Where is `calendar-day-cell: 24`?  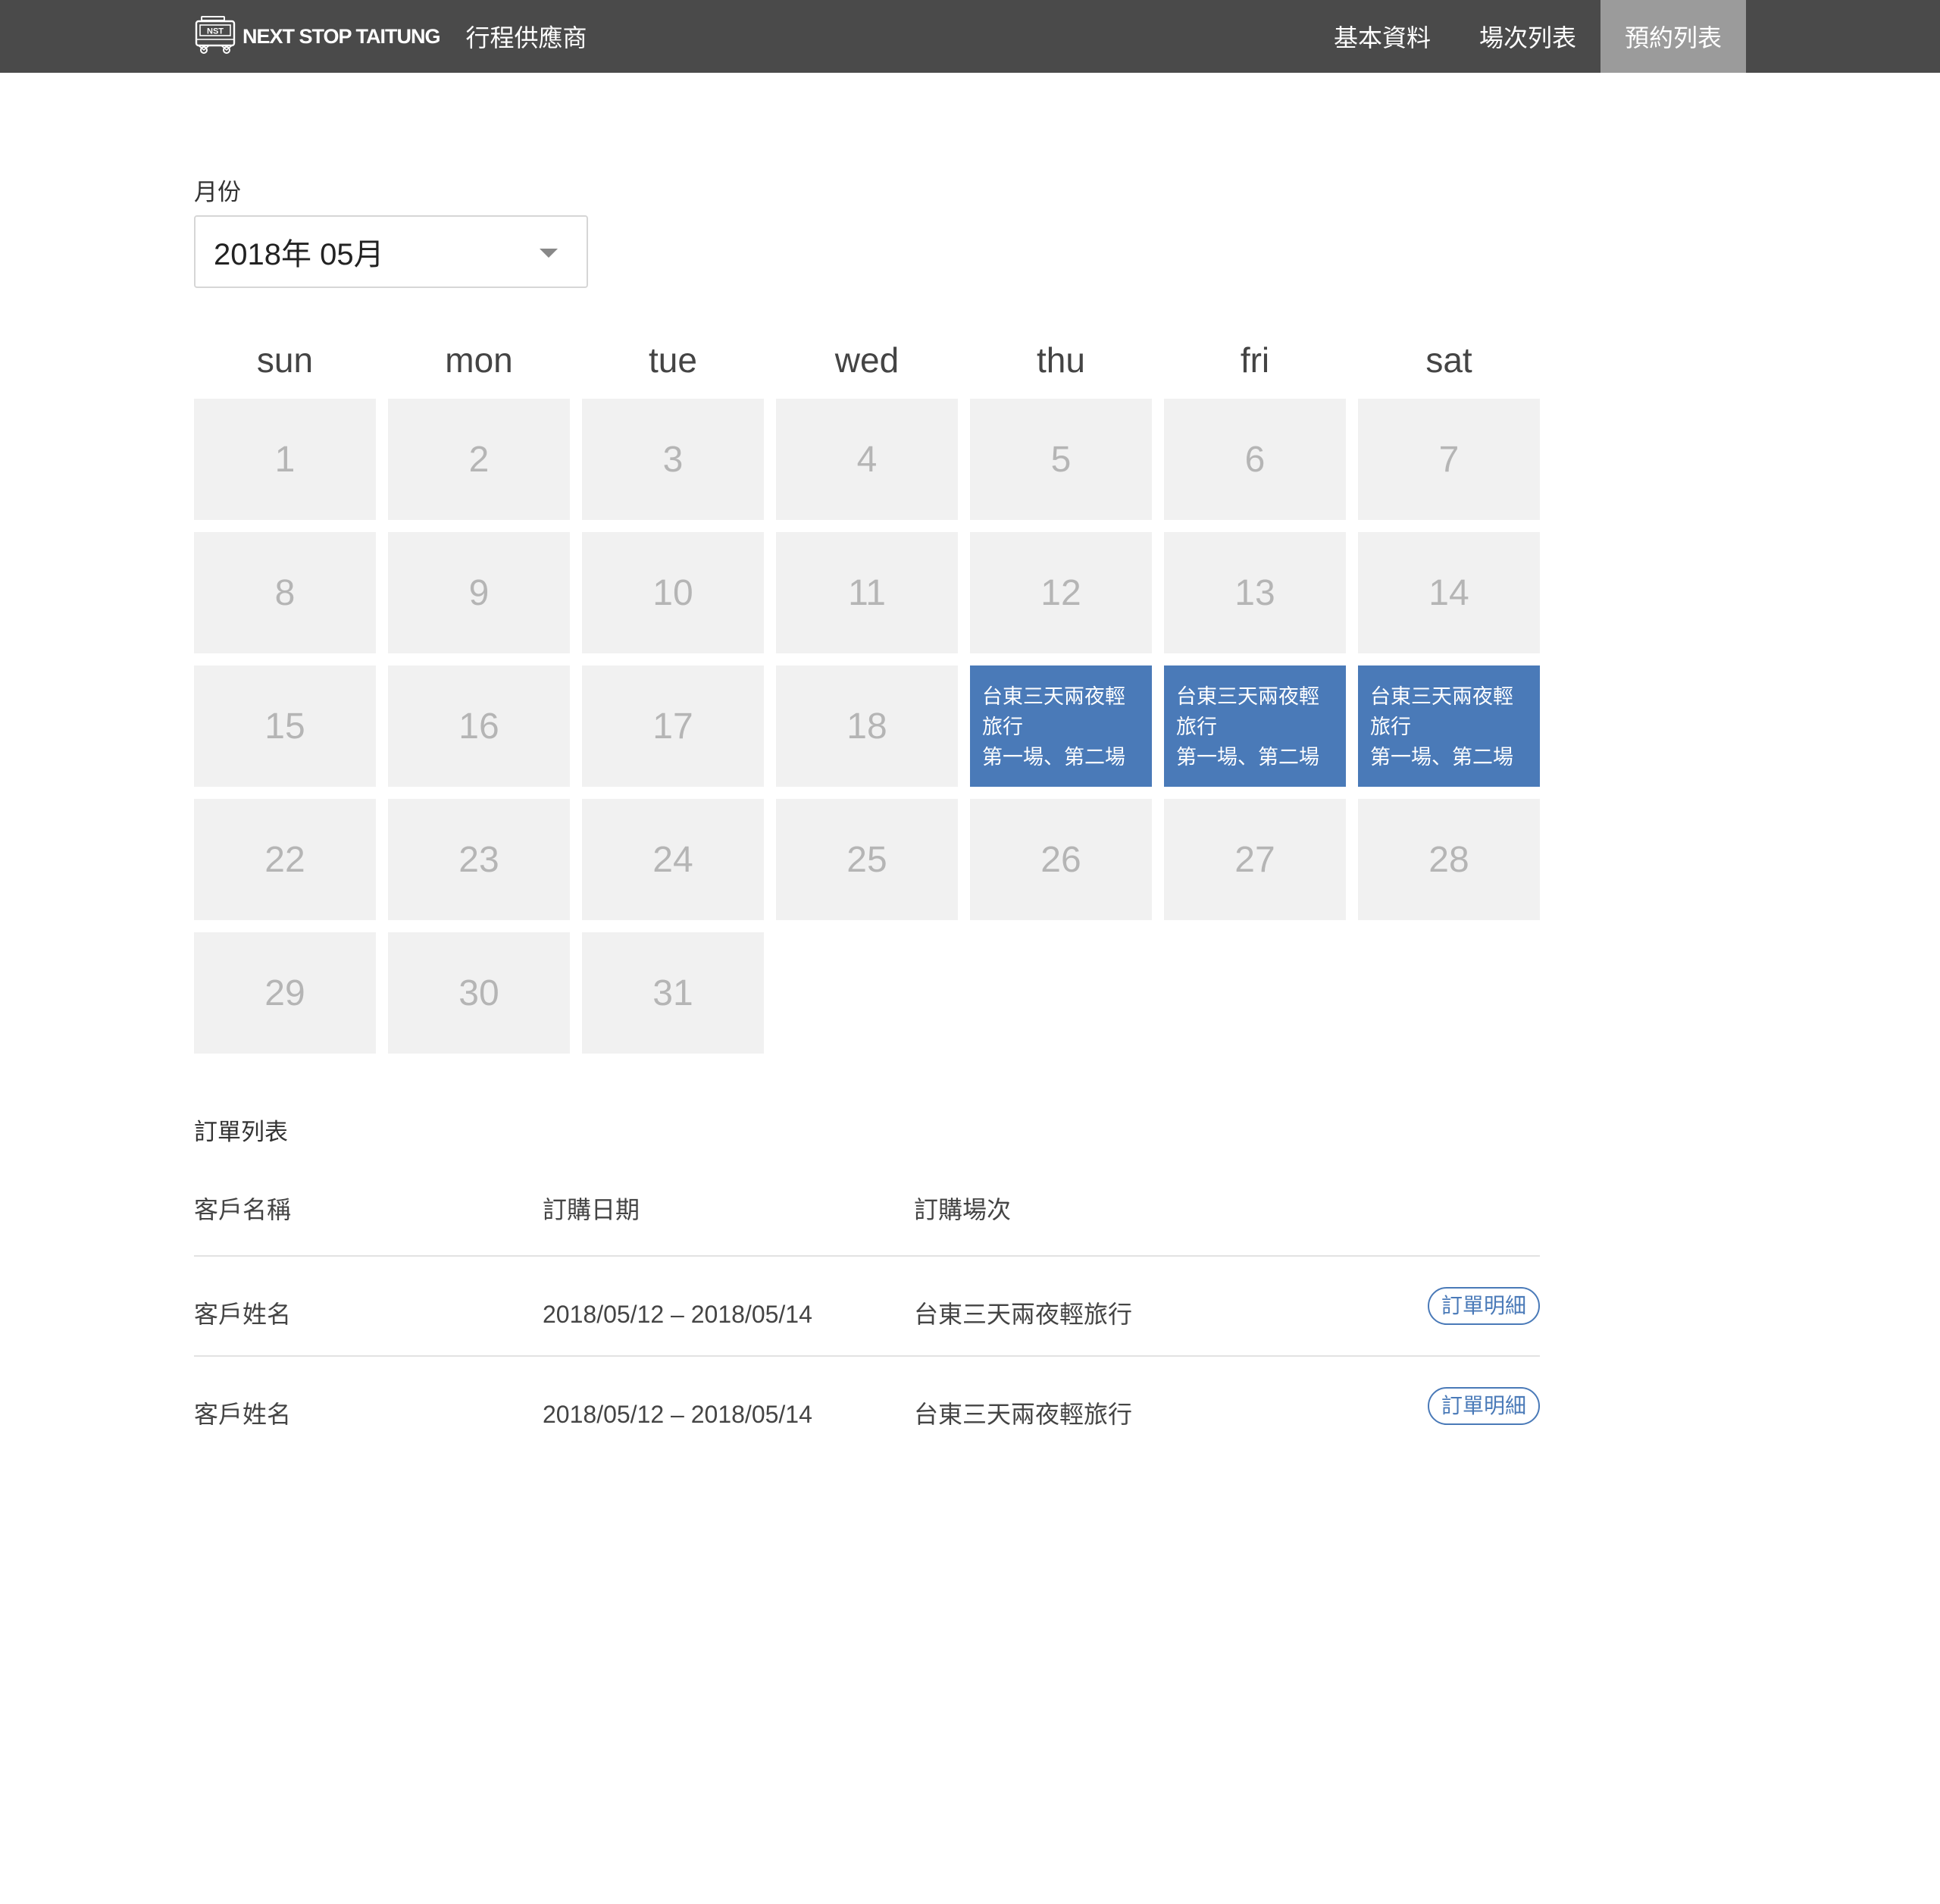 calendar-day-cell: 24 is located at coordinates (673, 860).